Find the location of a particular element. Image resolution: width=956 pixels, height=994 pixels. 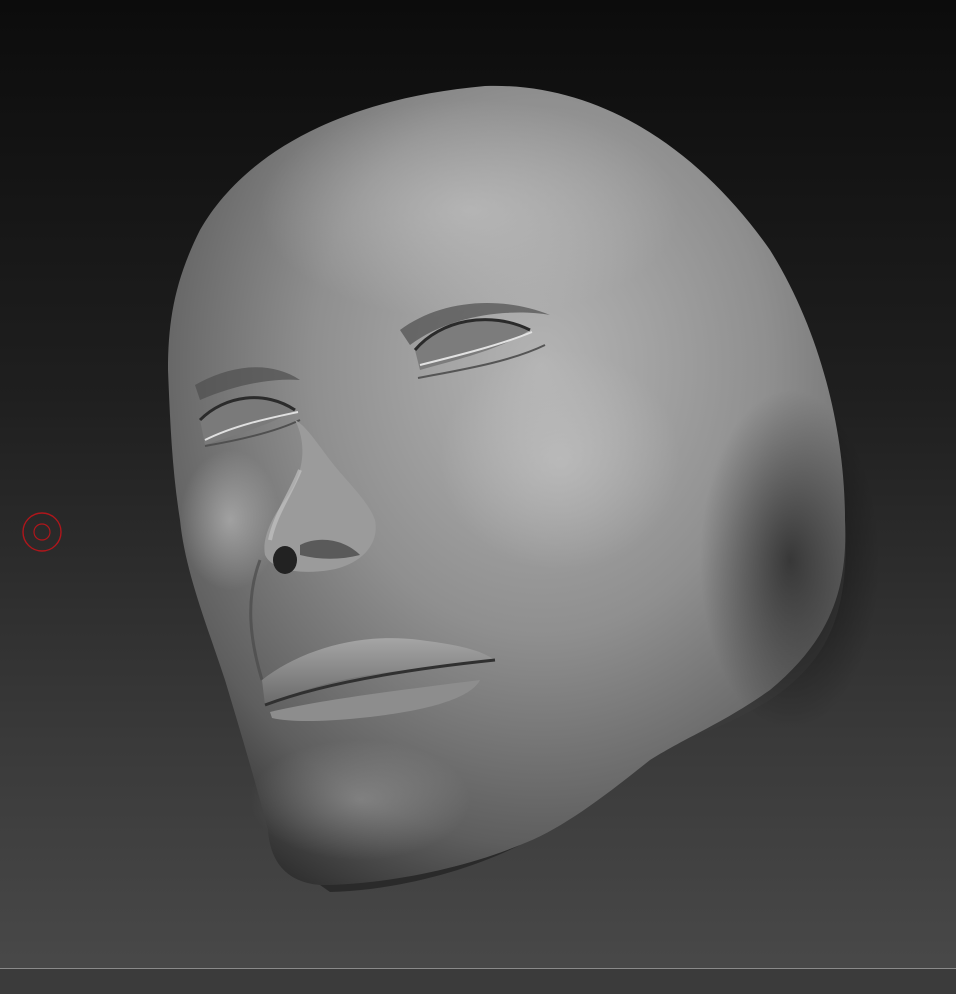

floor-plane is located at coordinates (478, 981).